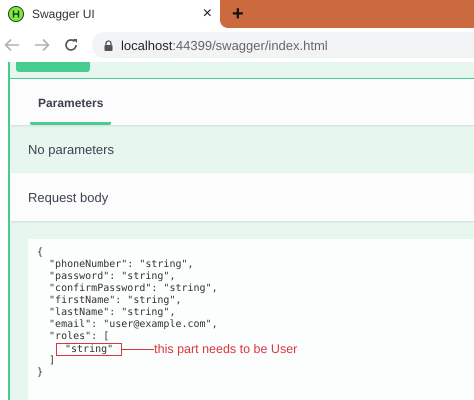 This screenshot has height=400, width=474. What do you see at coordinates (12, 45) in the screenshot?
I see `back-icon` at bounding box center [12, 45].